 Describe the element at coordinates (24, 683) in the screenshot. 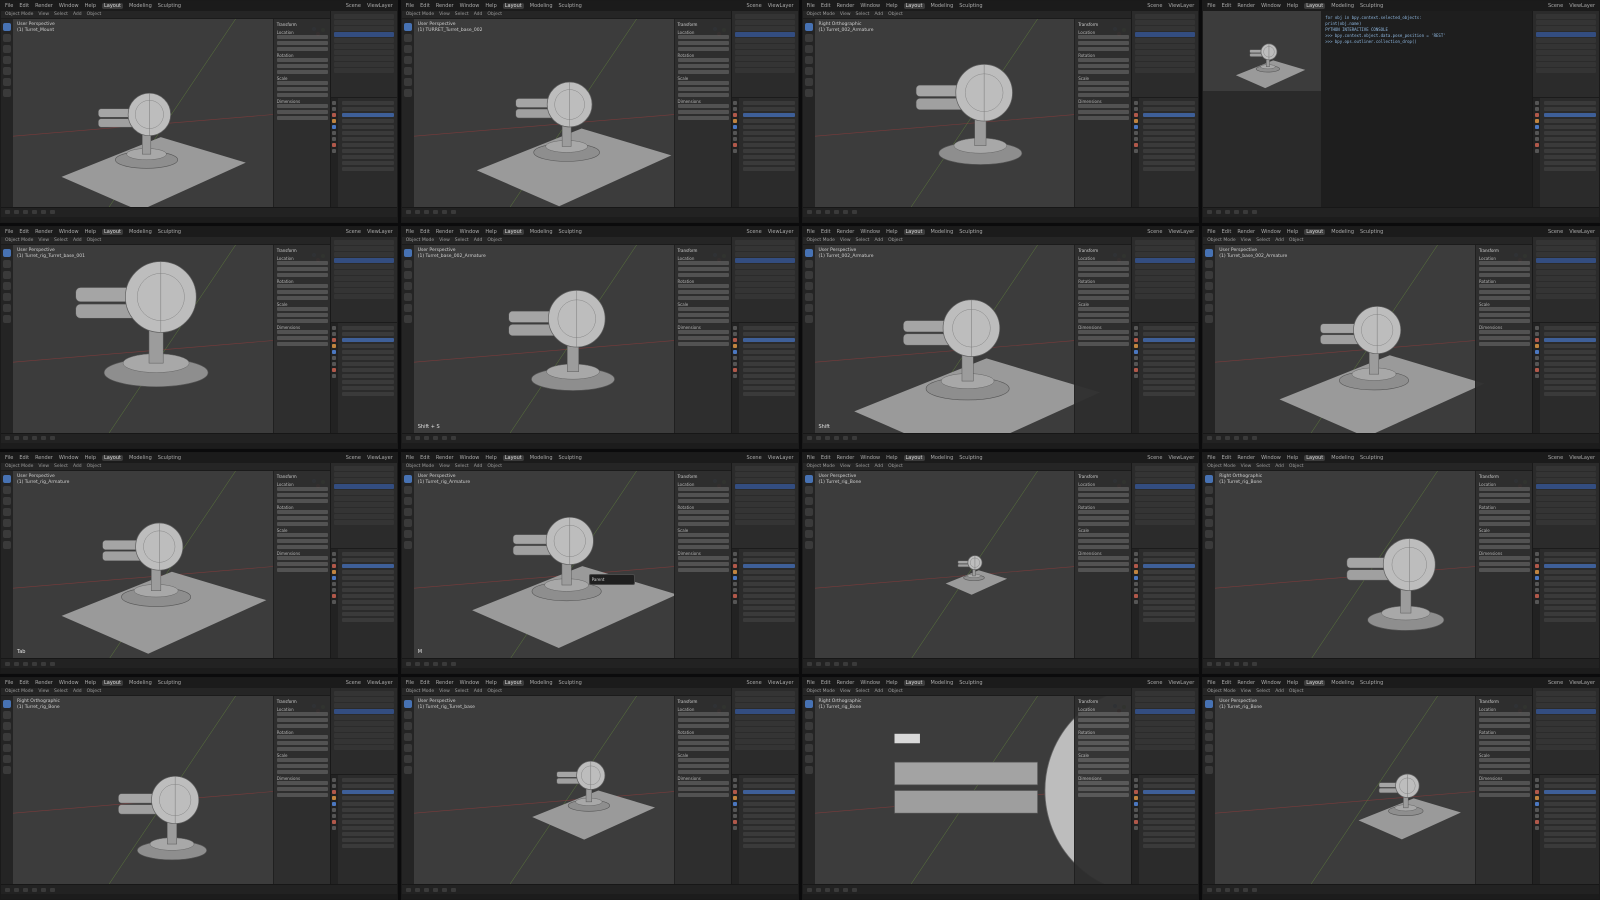

I see `menu-edit: Edit` at that location.